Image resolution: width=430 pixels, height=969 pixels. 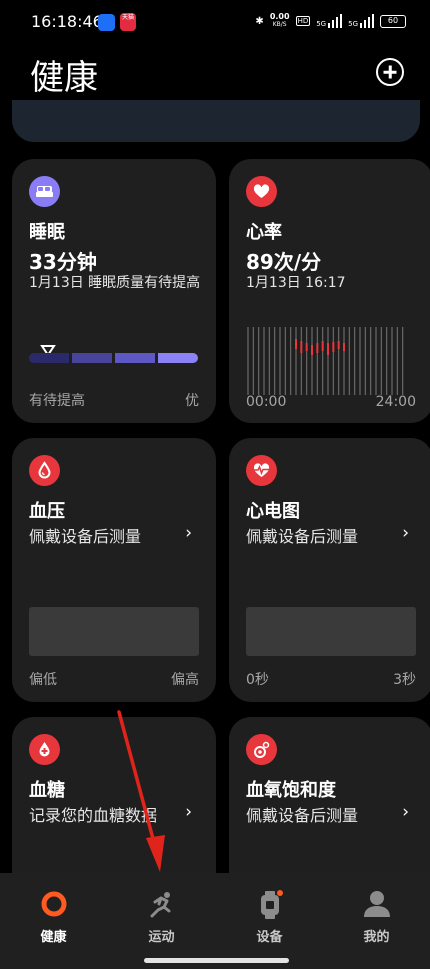 I want to click on signal-icon-1: 5G, so click(x=329, y=21).